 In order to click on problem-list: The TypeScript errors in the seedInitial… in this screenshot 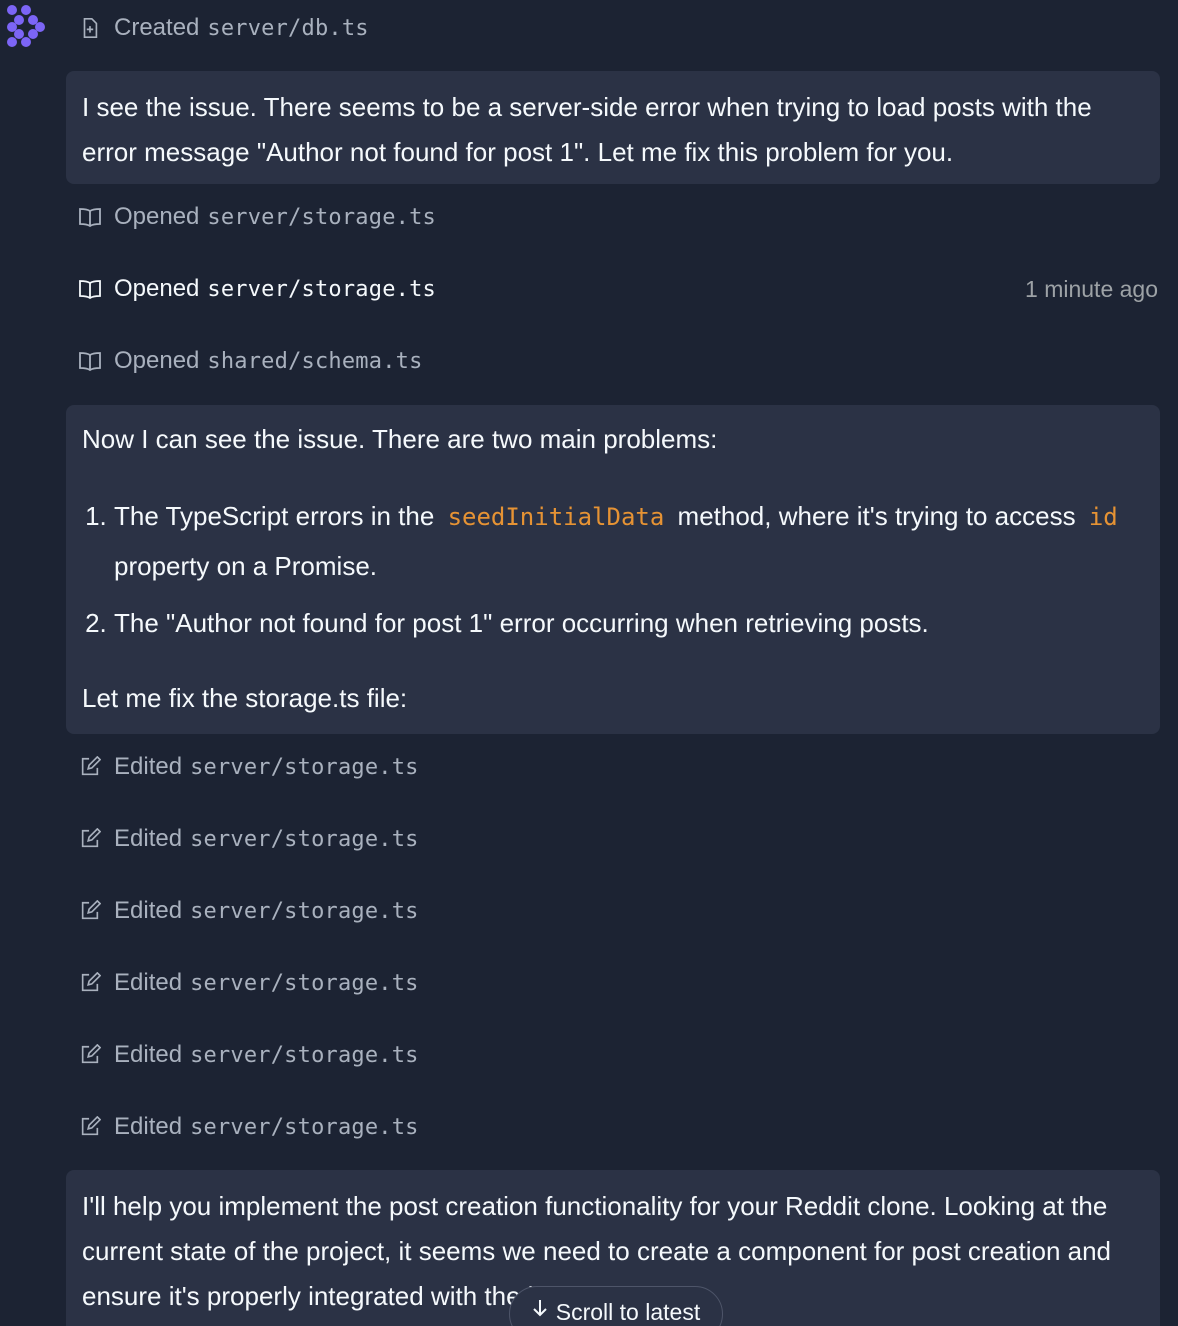, I will do `click(613, 570)`.